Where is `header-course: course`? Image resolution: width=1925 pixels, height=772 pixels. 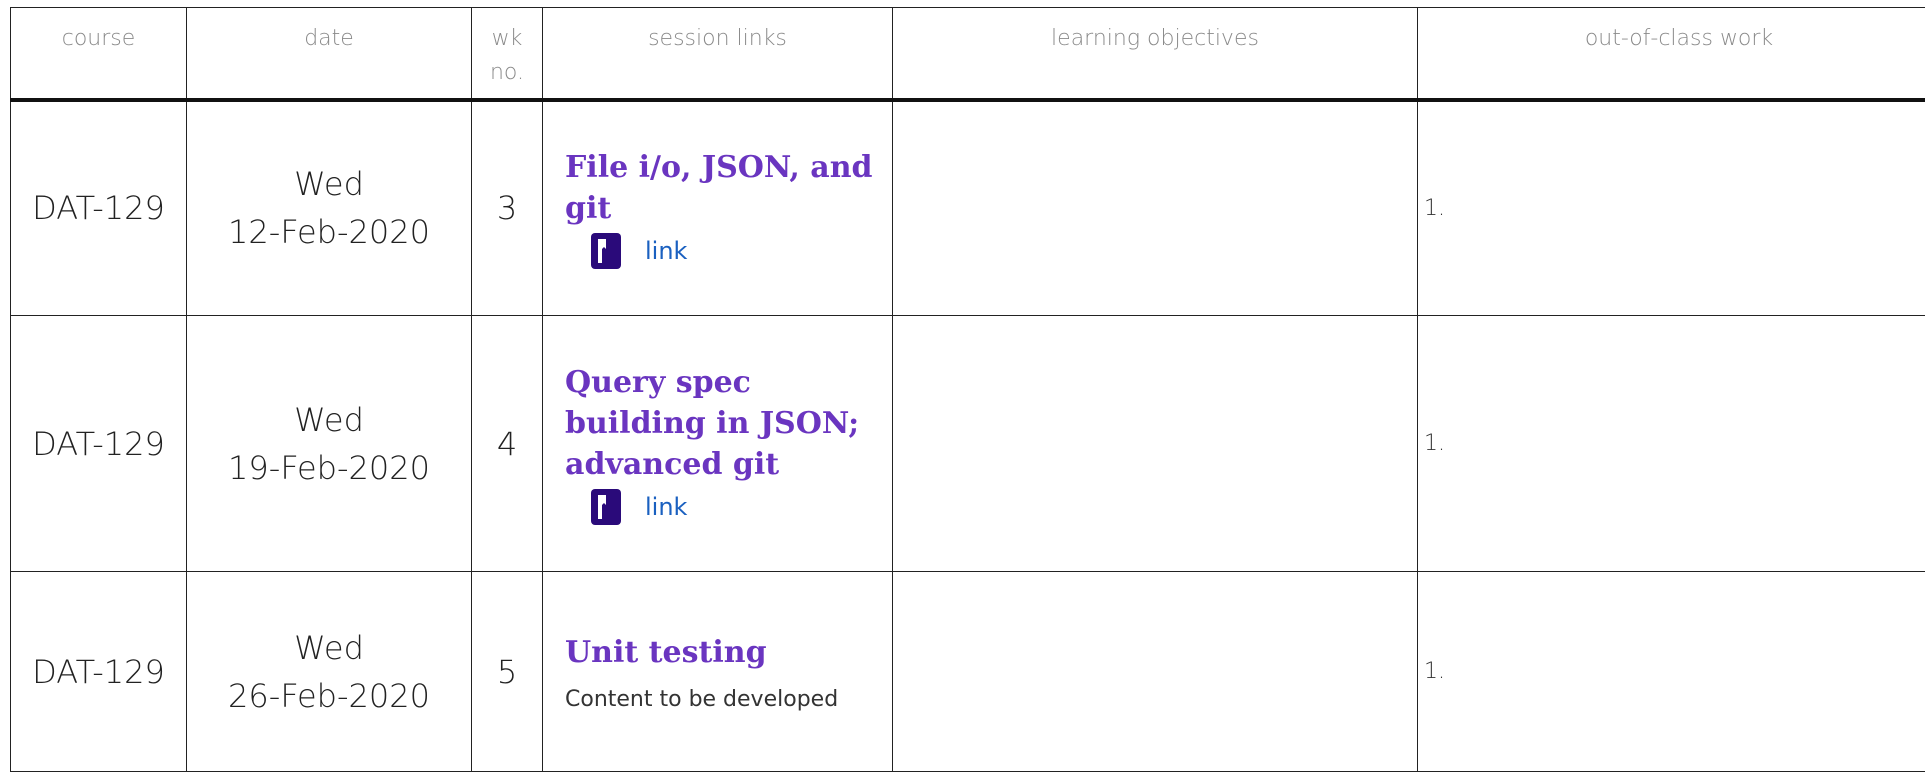
header-course: course is located at coordinates (99, 54).